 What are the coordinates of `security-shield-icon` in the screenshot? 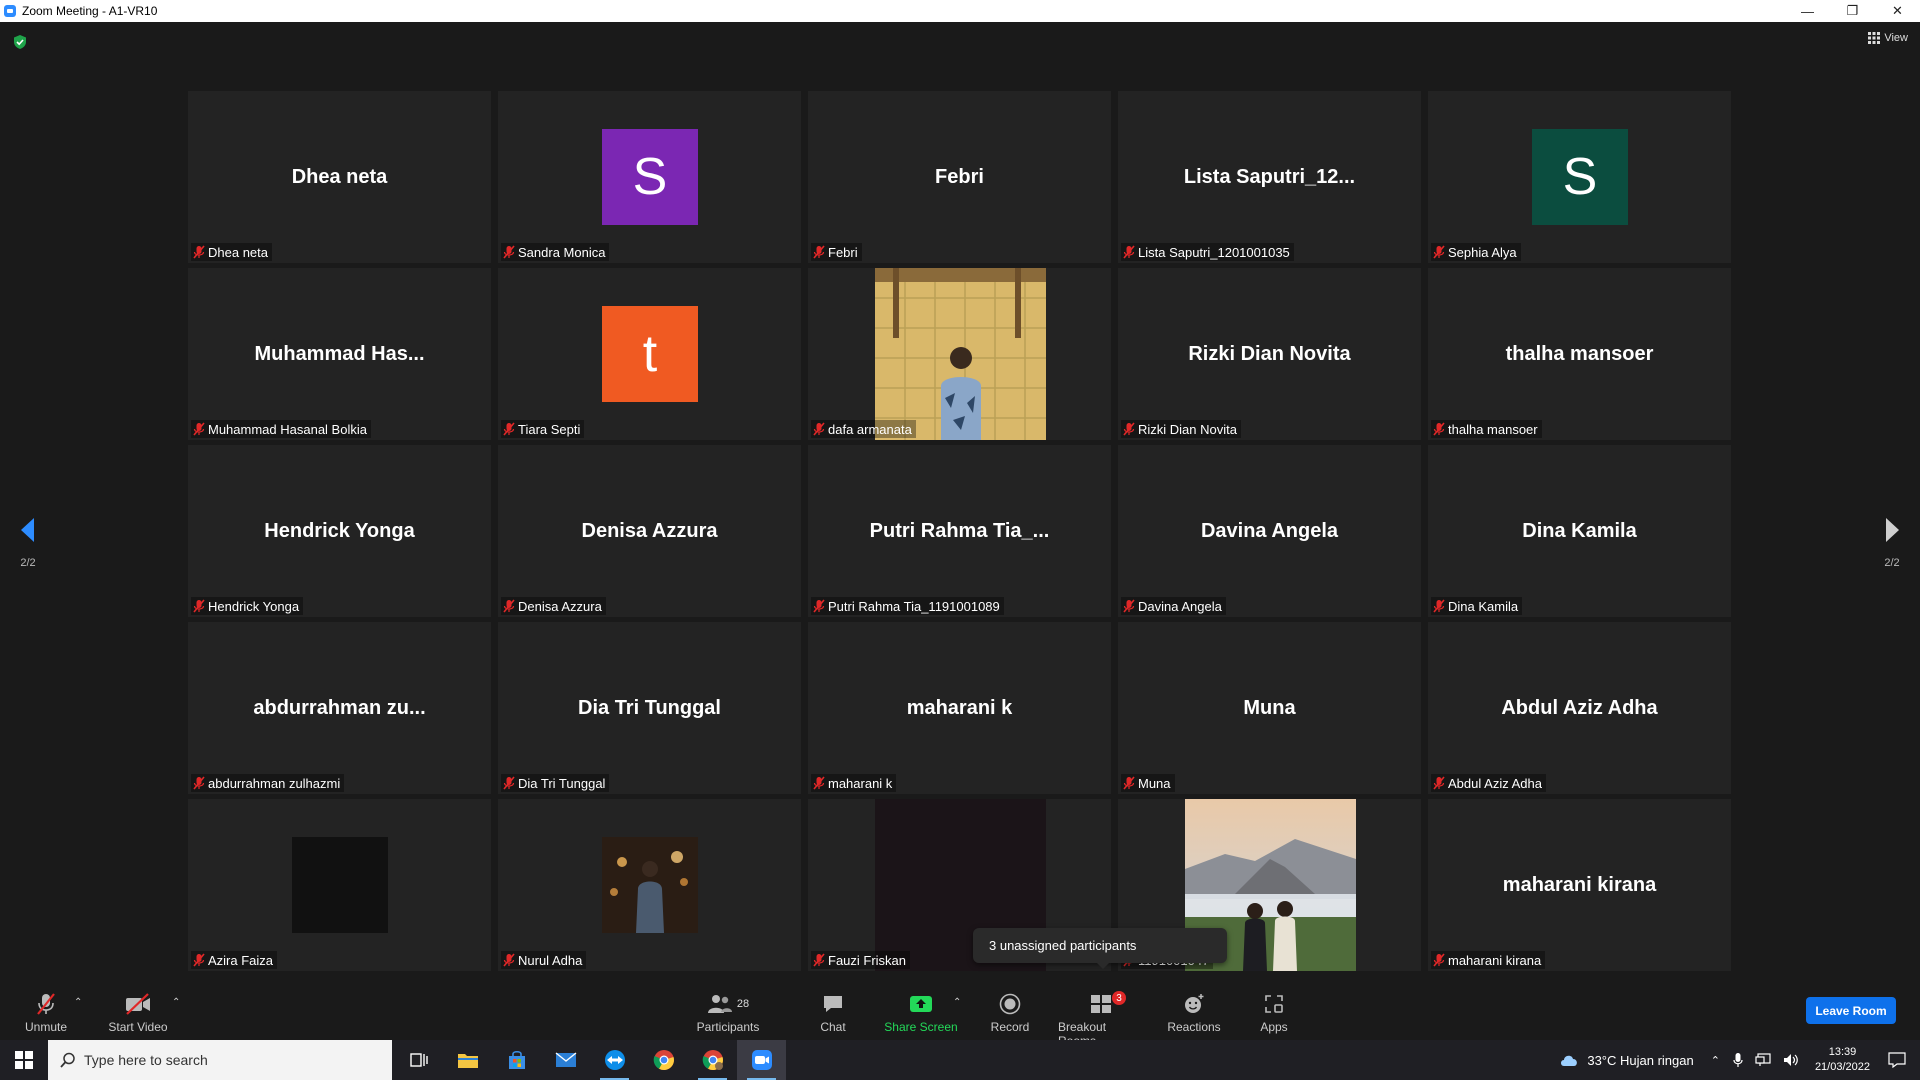 It's located at (20, 42).